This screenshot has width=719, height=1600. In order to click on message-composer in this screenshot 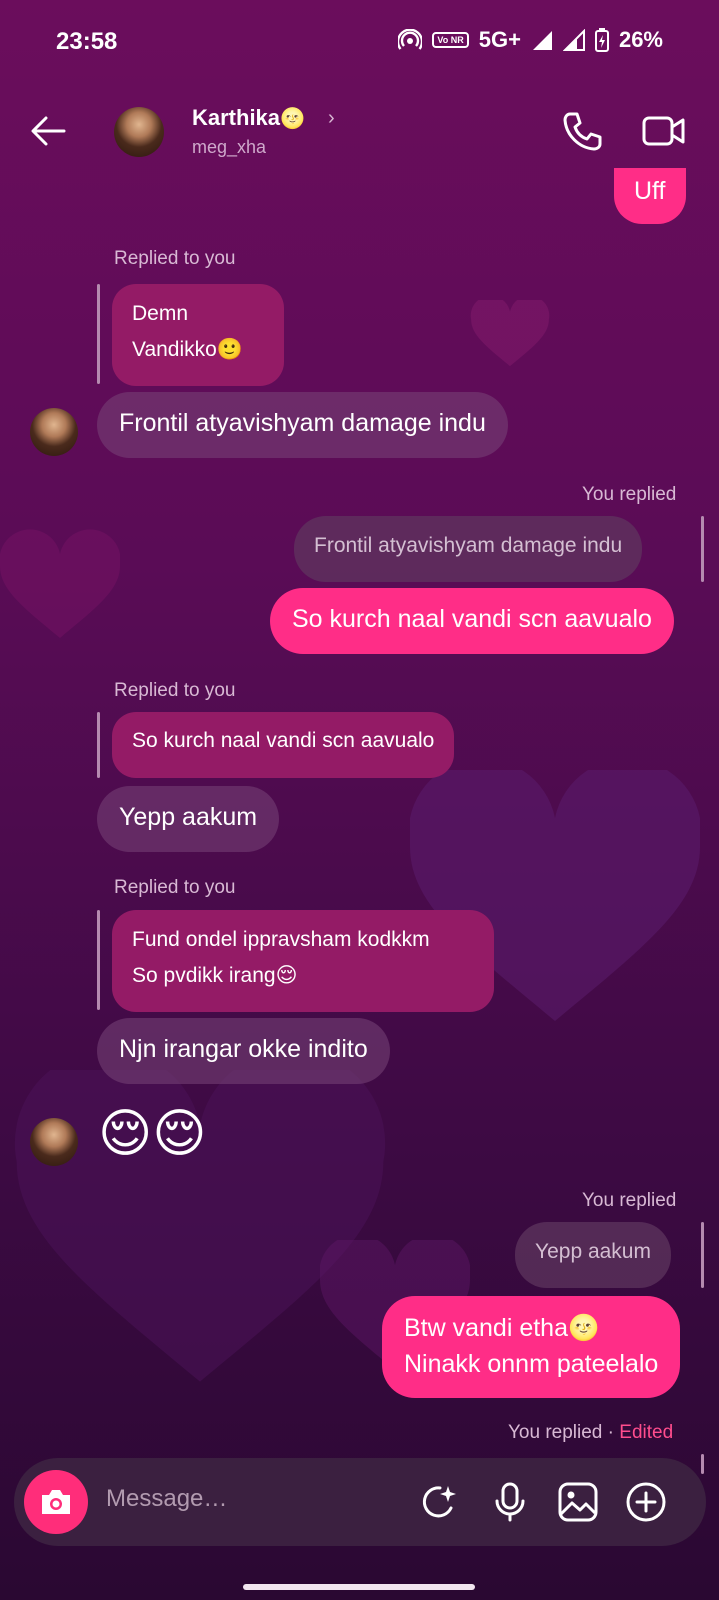, I will do `click(360, 1502)`.